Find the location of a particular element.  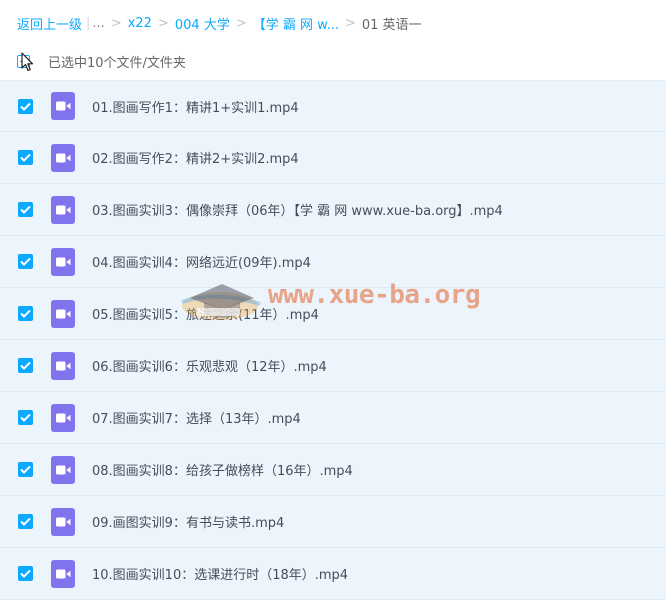

list-item: 06.图画实训6：乐观悲观（12年）.mp4 is located at coordinates (333, 366).